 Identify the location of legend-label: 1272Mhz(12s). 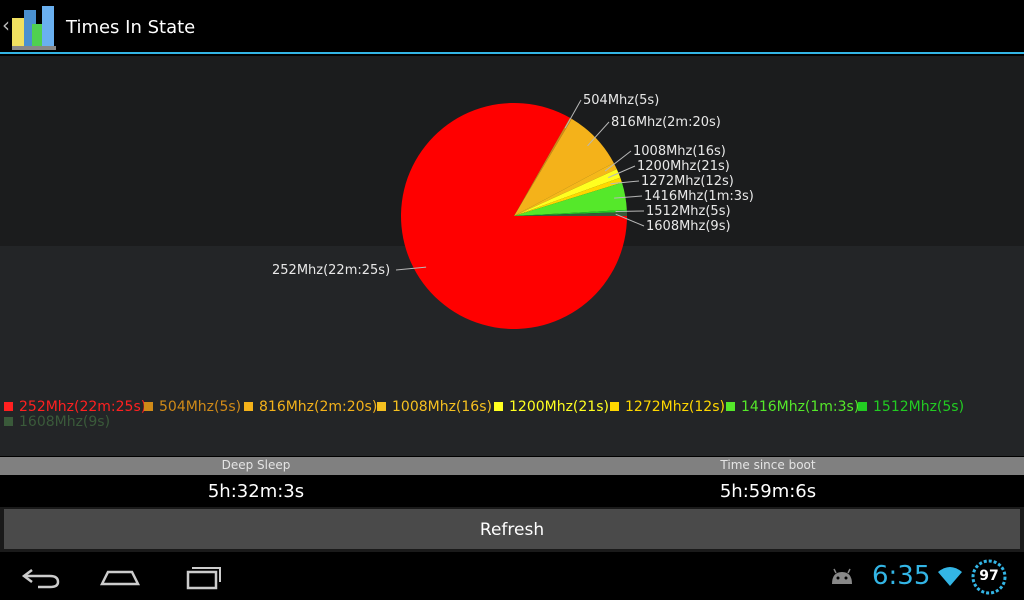
(675, 407).